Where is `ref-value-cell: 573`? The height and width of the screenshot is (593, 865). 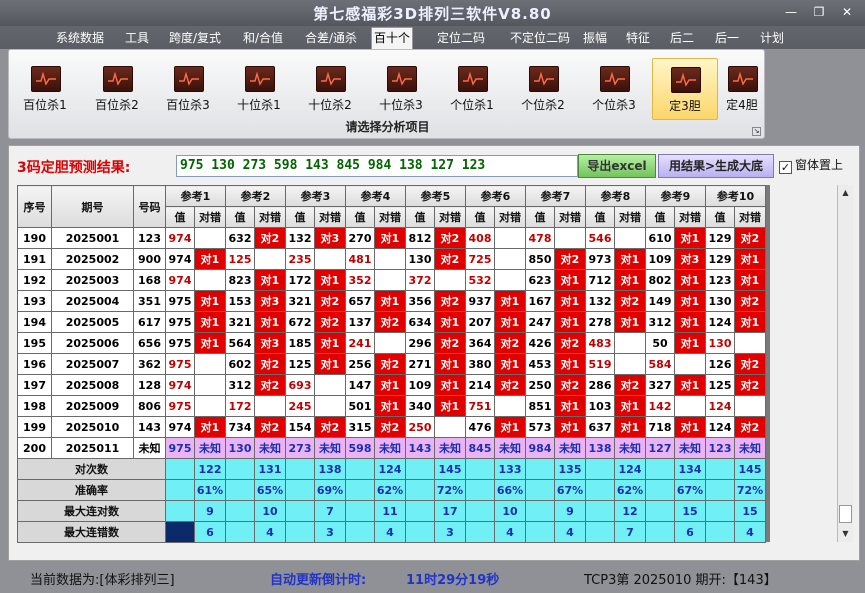 ref-value-cell: 573 is located at coordinates (540, 427).